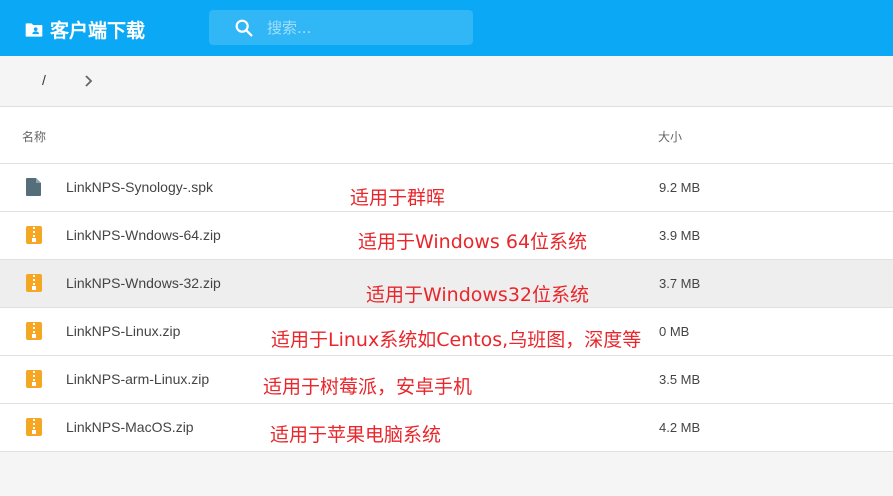 The image size is (893, 496). I want to click on column-header-name: 名称, so click(34, 136).